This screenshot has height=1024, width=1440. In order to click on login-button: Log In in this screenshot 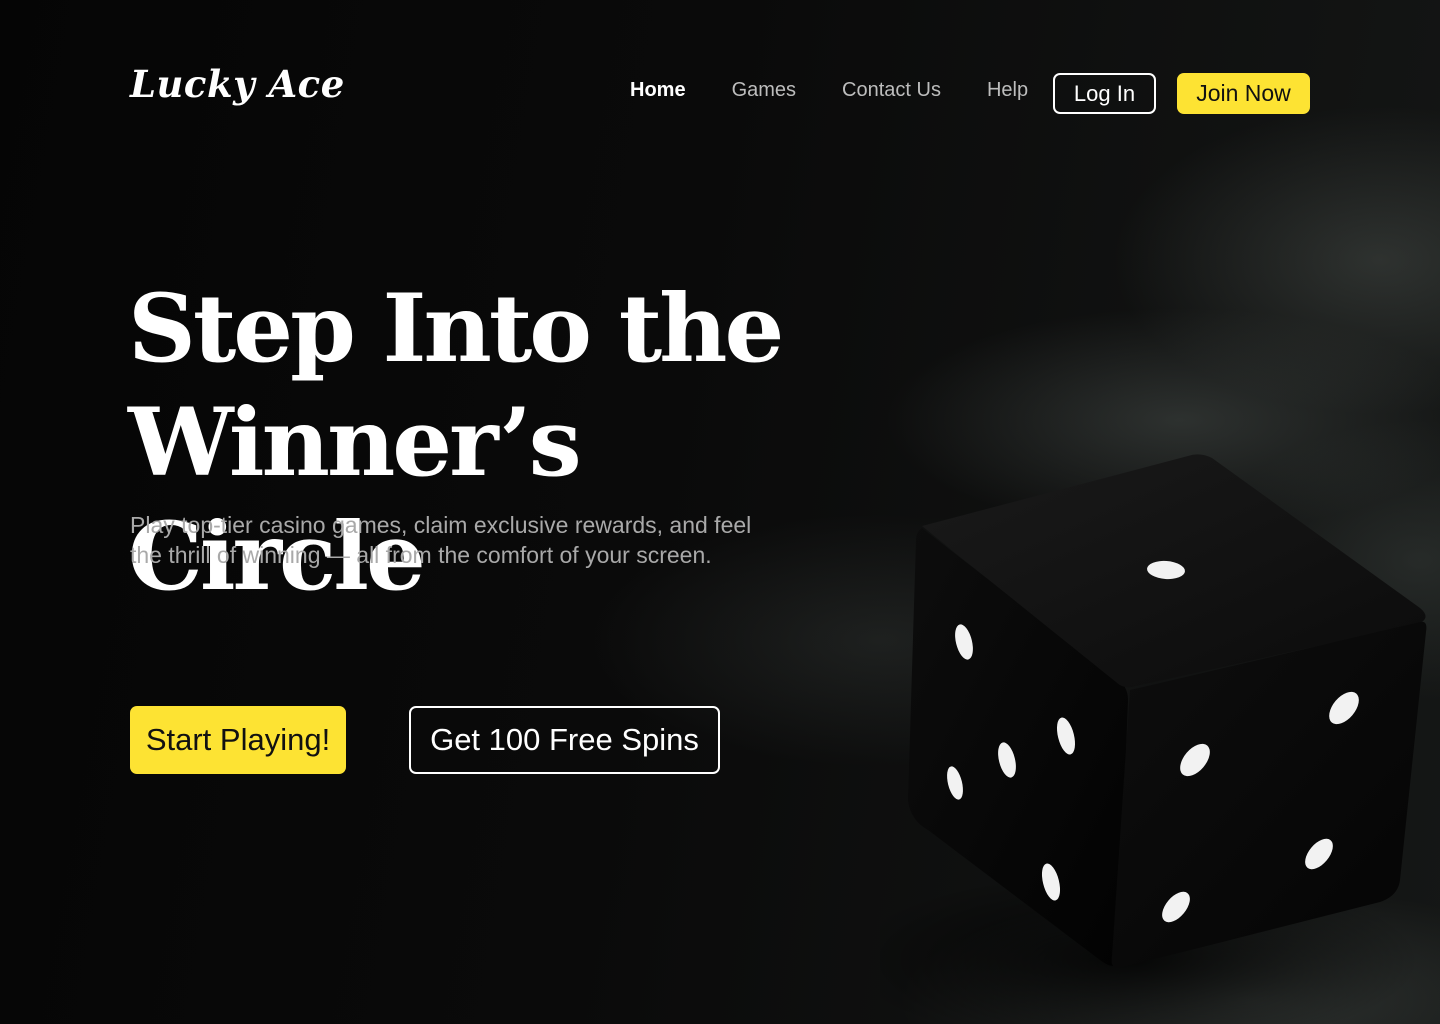, I will do `click(1104, 93)`.